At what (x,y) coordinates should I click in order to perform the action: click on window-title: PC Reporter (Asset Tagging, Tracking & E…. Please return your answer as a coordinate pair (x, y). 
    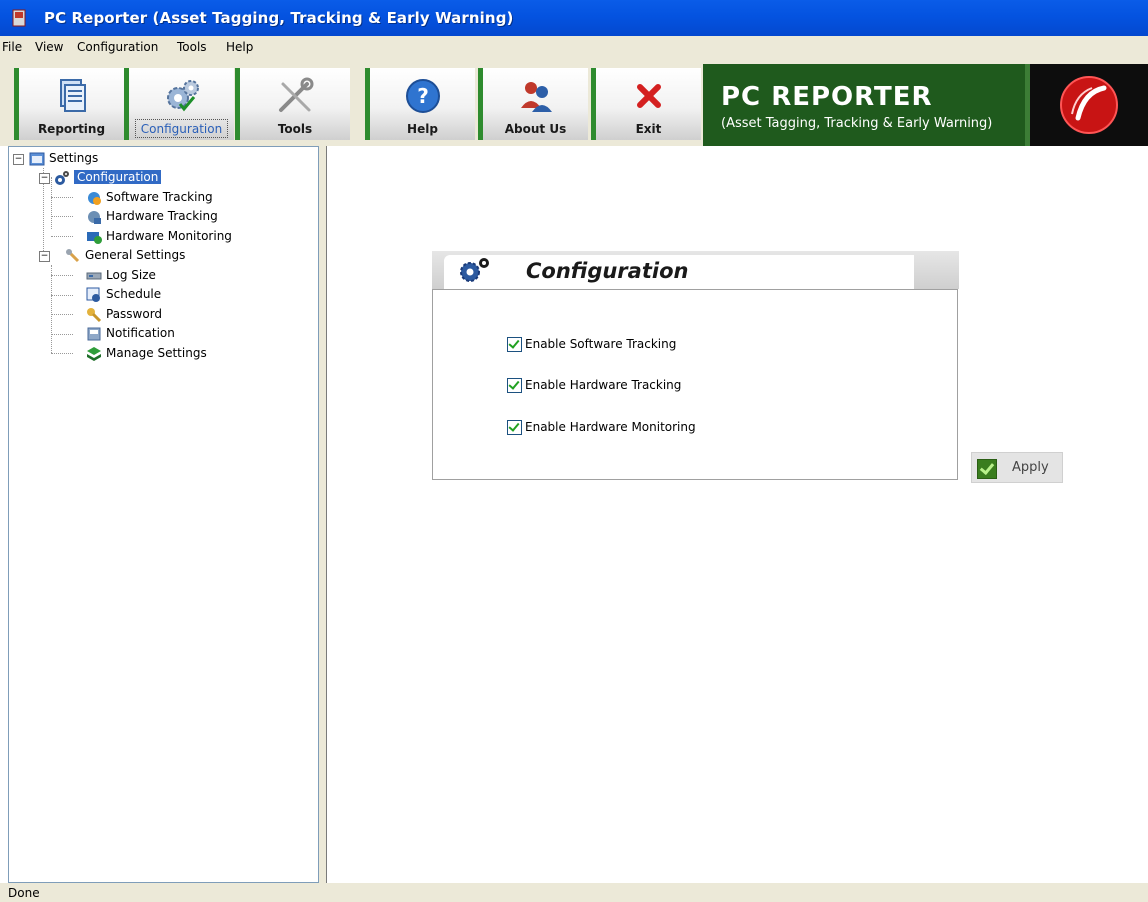
    Looking at the image, I should click on (279, 18).